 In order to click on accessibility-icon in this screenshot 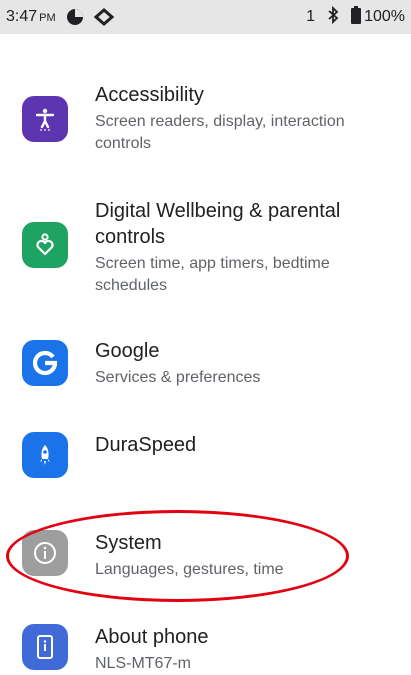, I will do `click(45, 119)`.